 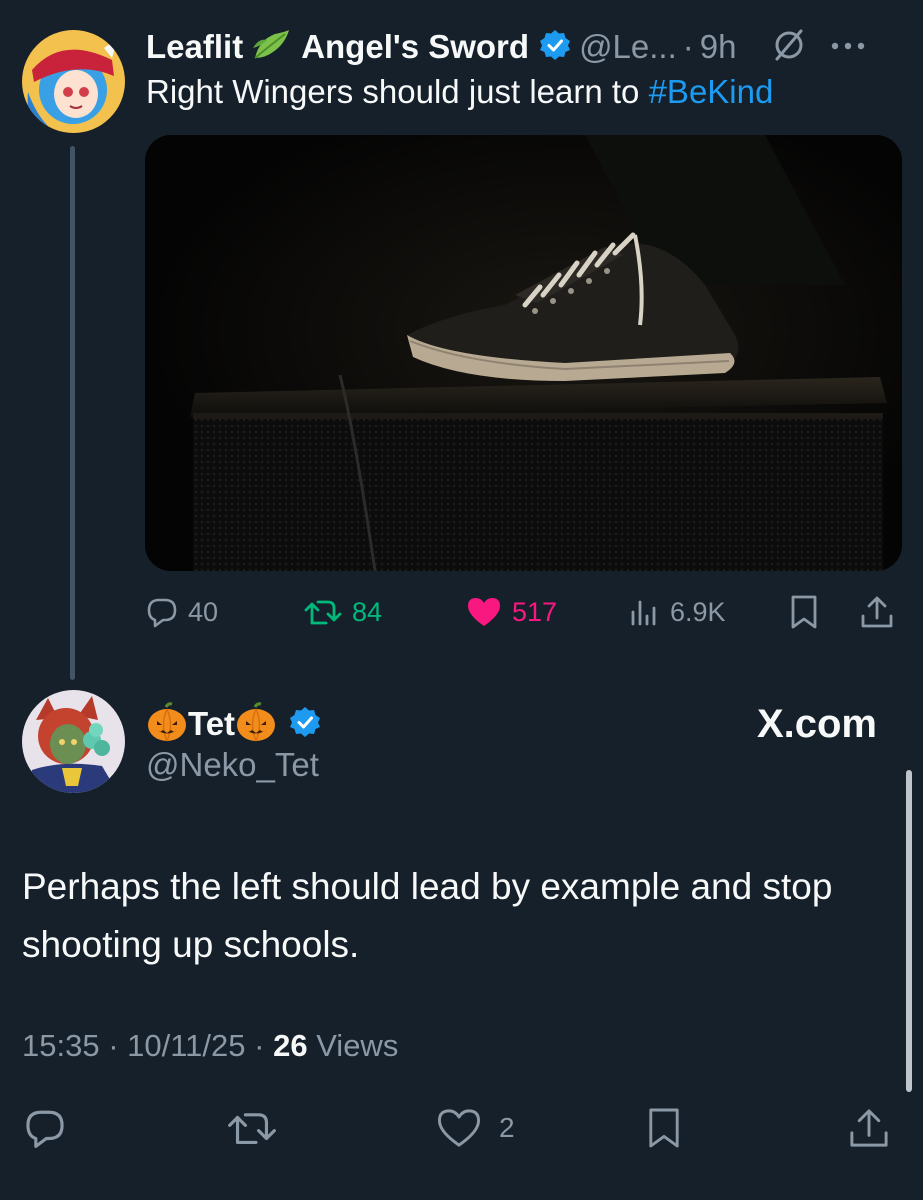 What do you see at coordinates (909, 931) in the screenshot?
I see `scrollbar` at bounding box center [909, 931].